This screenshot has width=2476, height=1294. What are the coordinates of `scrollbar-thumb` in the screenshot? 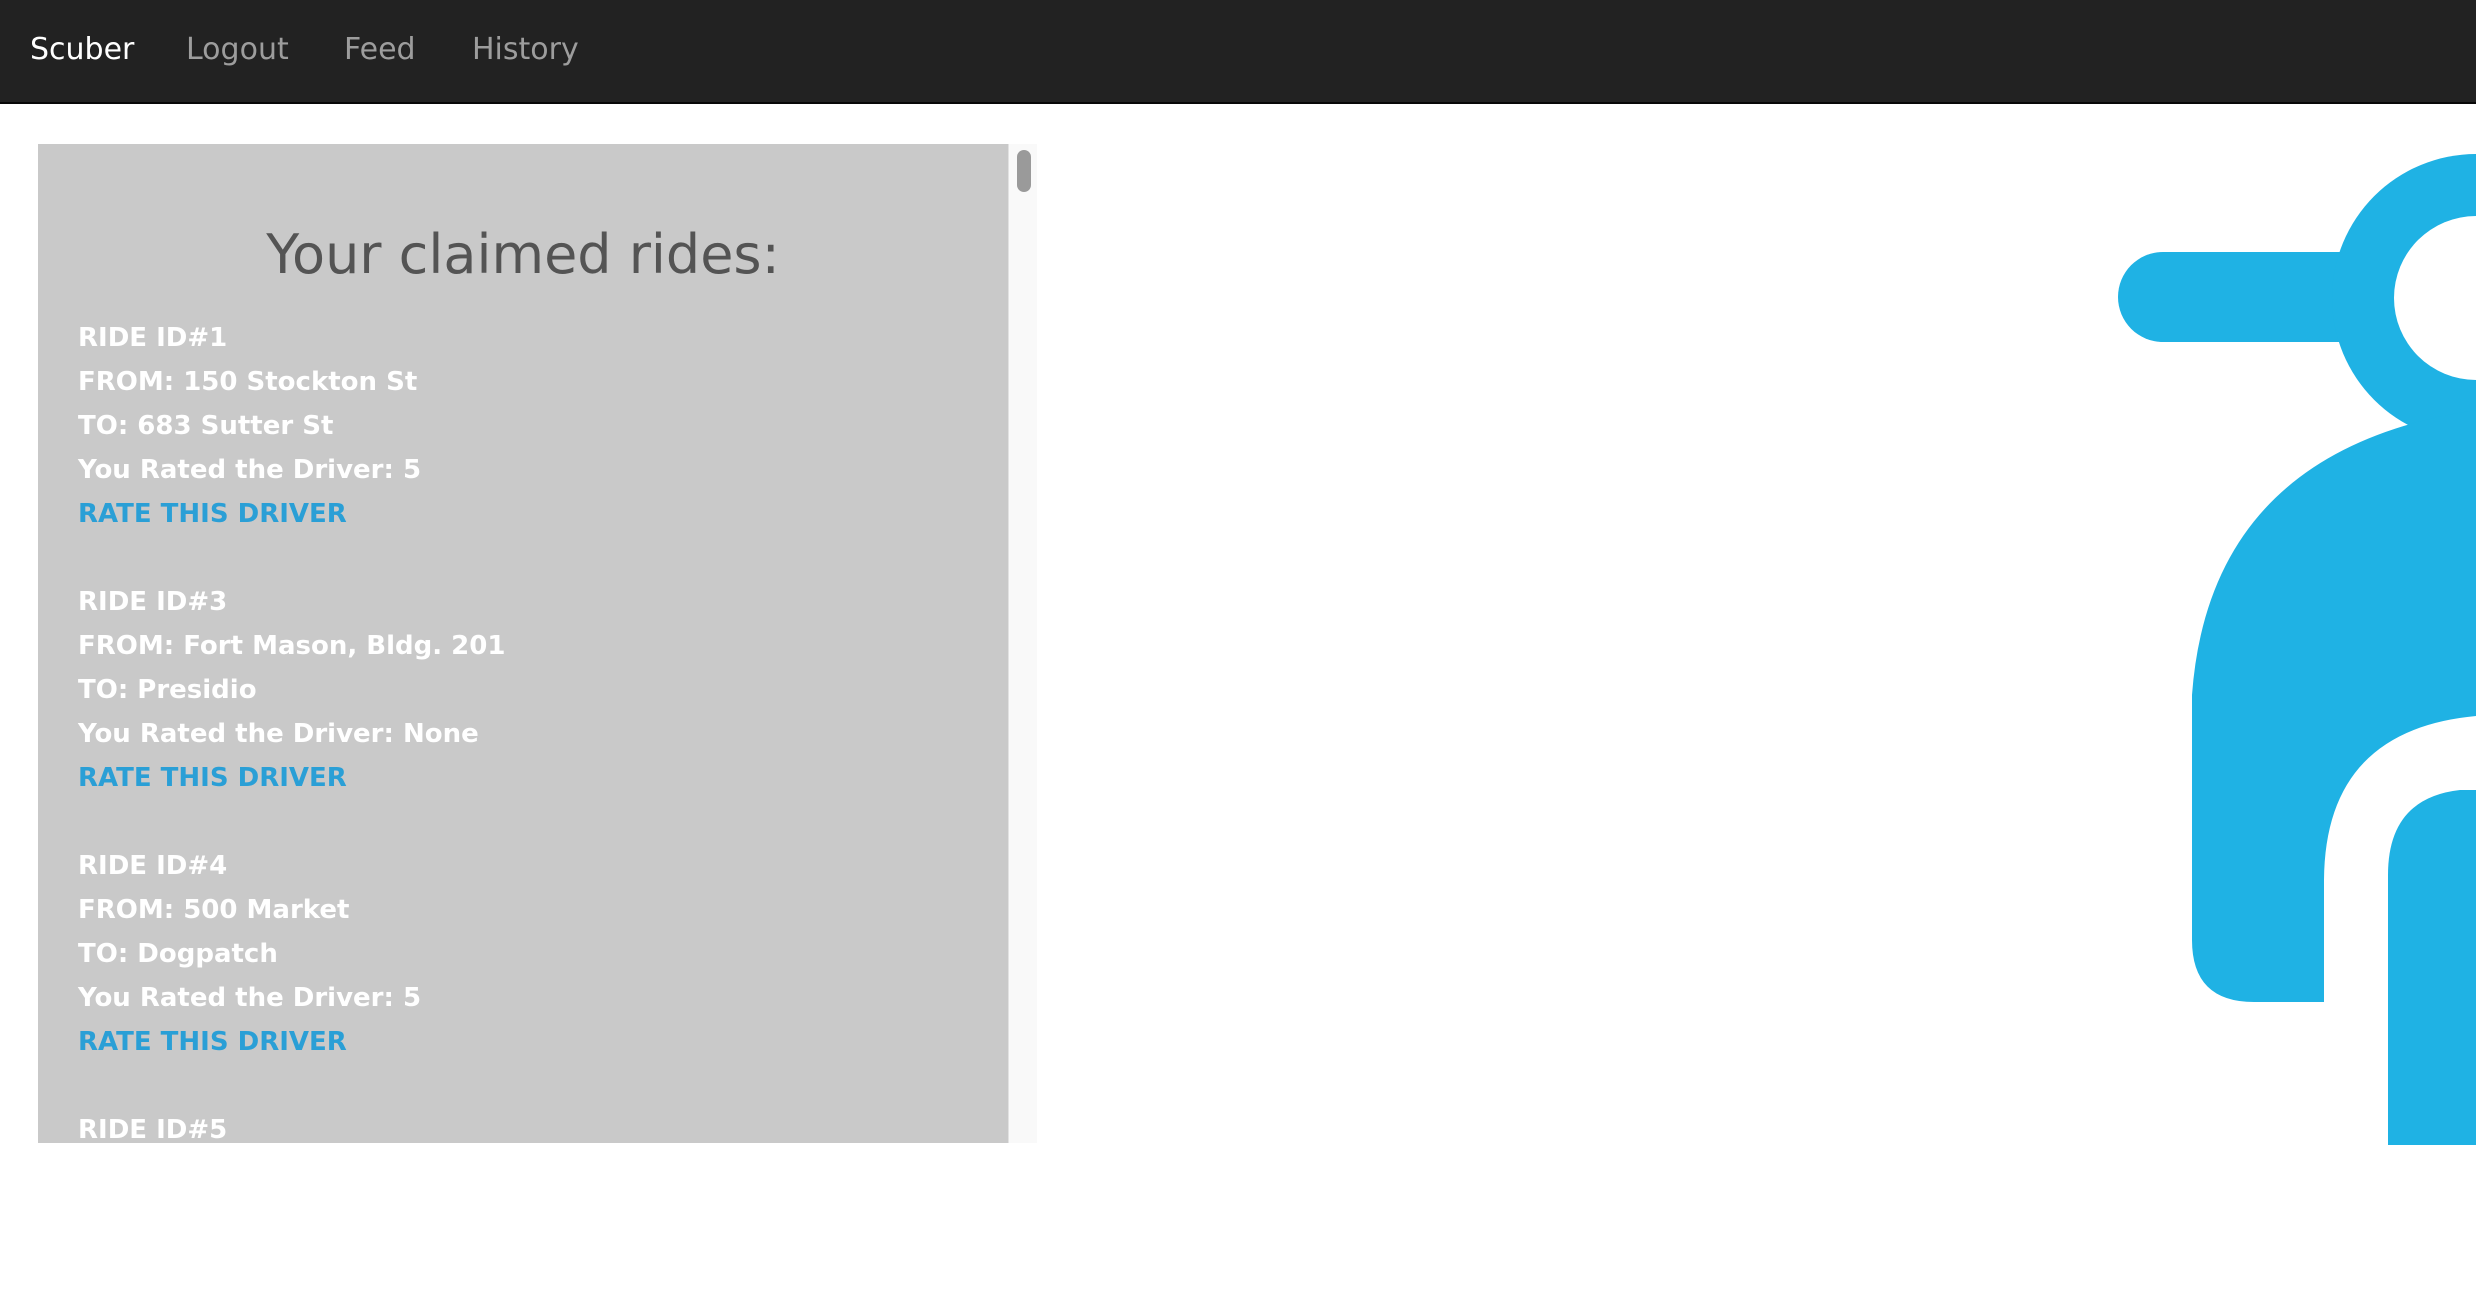 It's located at (1024, 171).